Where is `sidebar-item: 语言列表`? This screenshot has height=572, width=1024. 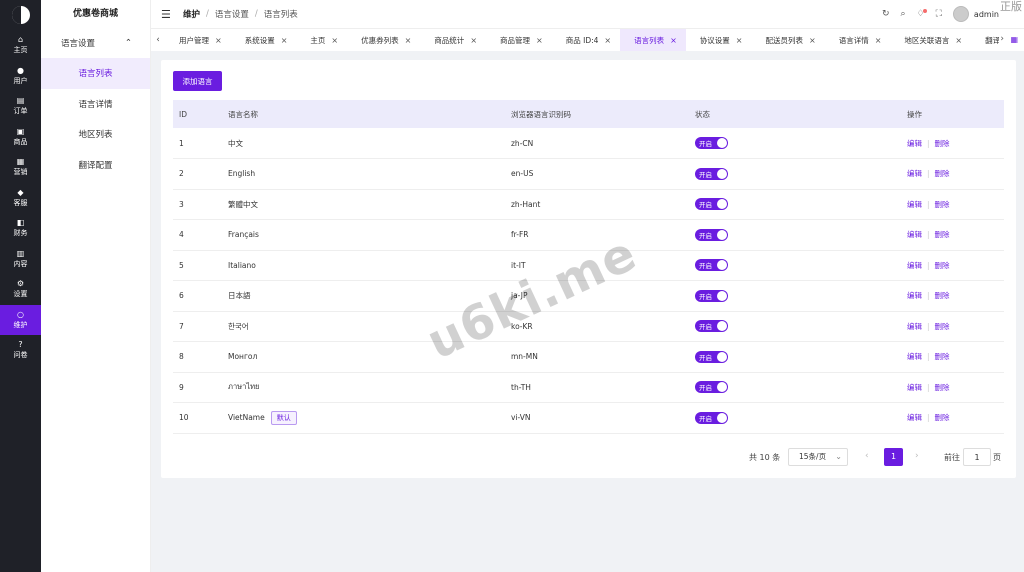
sidebar-item: 语言列表 is located at coordinates (95, 73).